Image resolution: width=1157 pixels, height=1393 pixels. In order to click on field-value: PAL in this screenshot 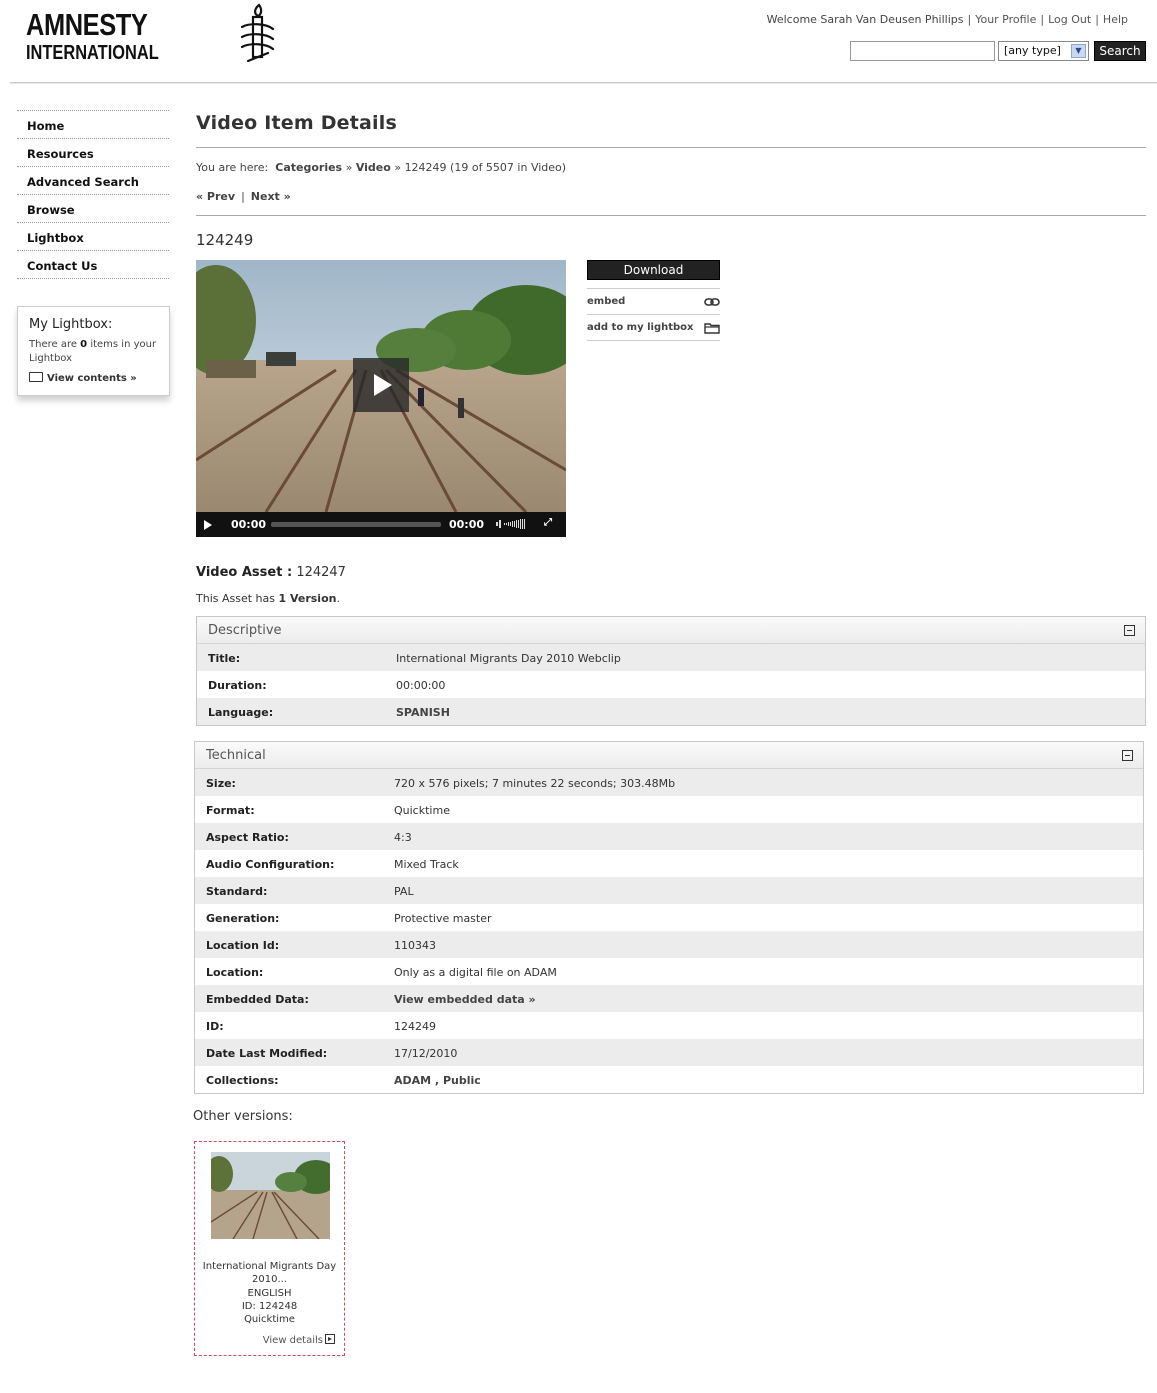, I will do `click(404, 891)`.